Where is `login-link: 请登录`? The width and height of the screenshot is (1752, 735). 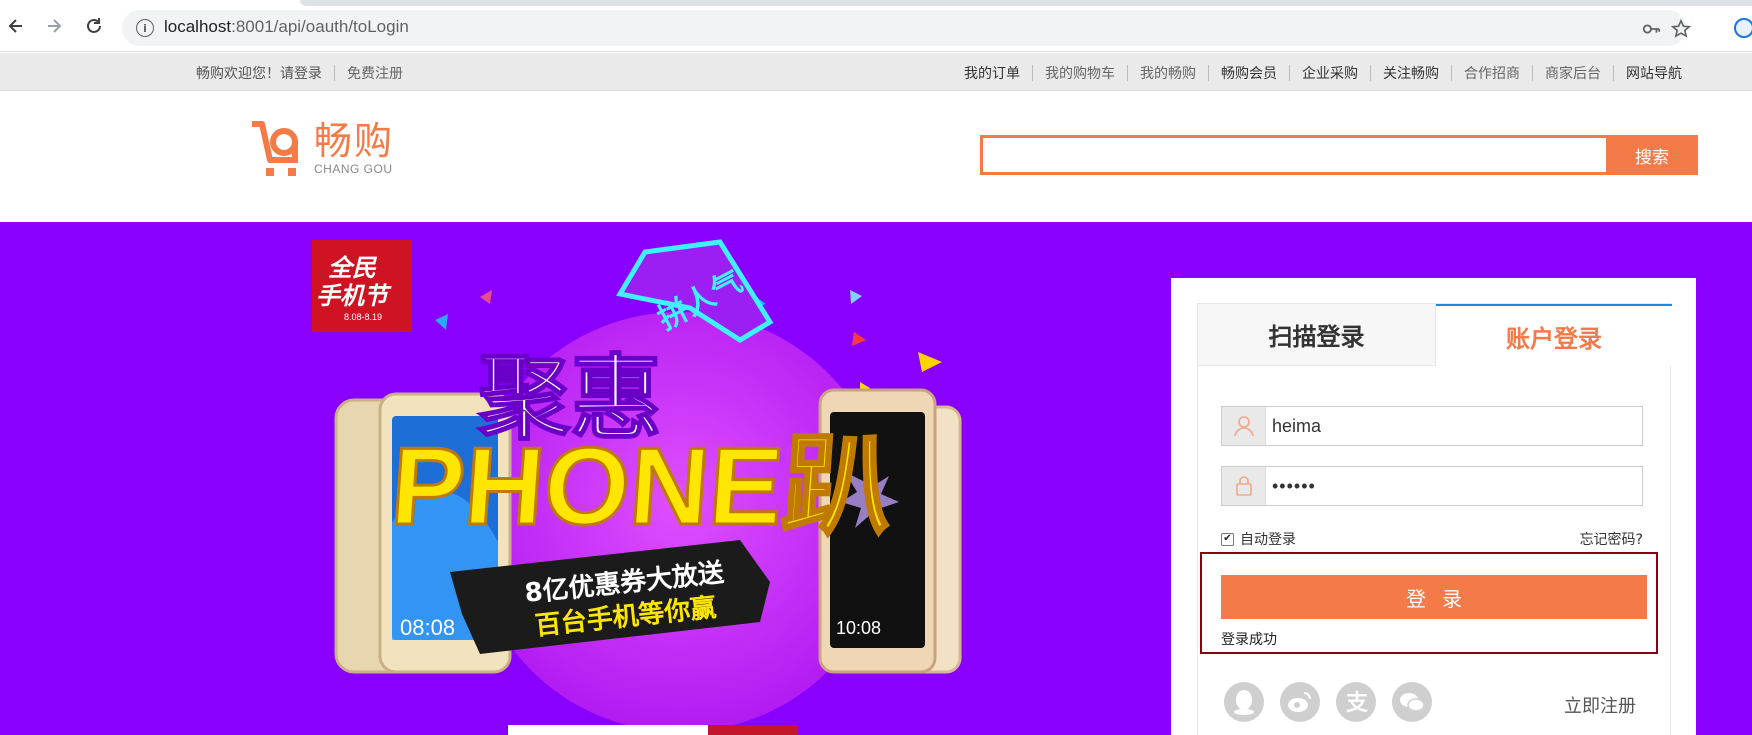 login-link: 请登录 is located at coordinates (301, 73).